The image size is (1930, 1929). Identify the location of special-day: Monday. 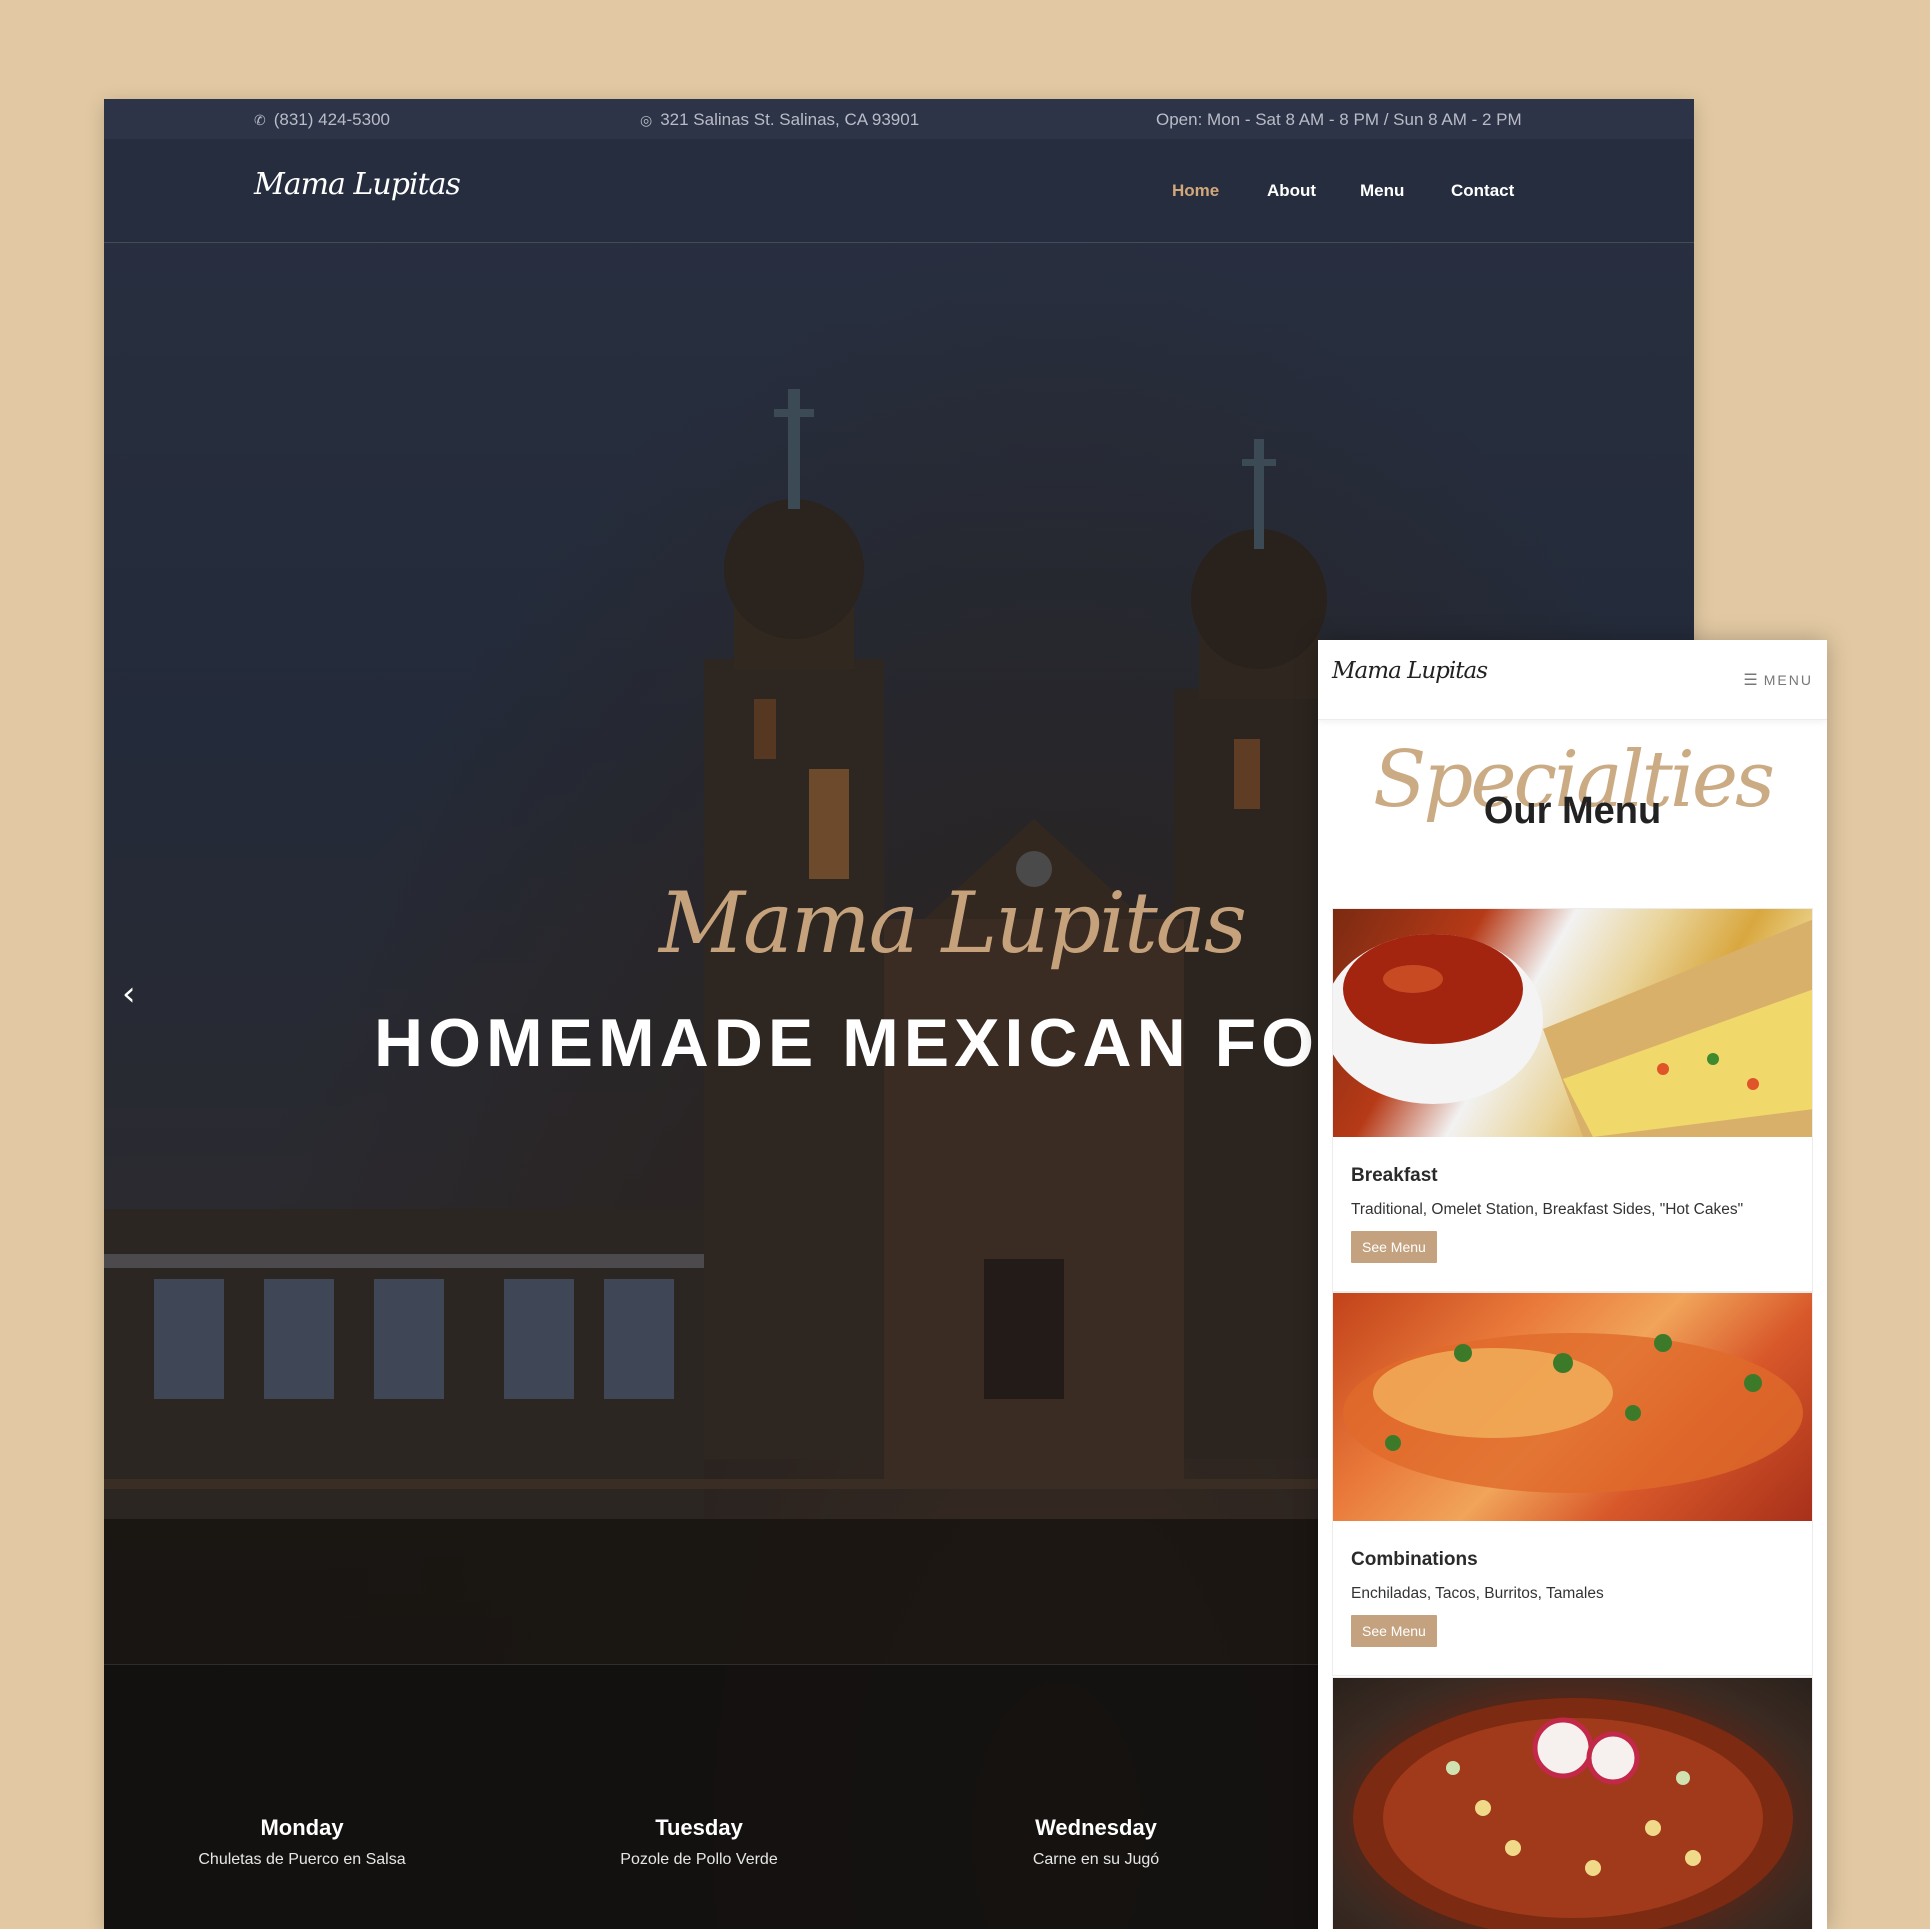
(302, 1827).